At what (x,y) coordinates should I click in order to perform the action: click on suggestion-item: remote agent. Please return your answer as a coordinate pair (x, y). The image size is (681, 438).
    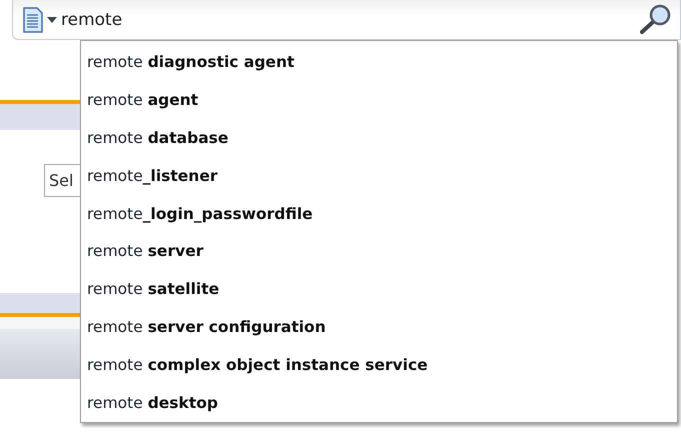
    Looking at the image, I should click on (379, 99).